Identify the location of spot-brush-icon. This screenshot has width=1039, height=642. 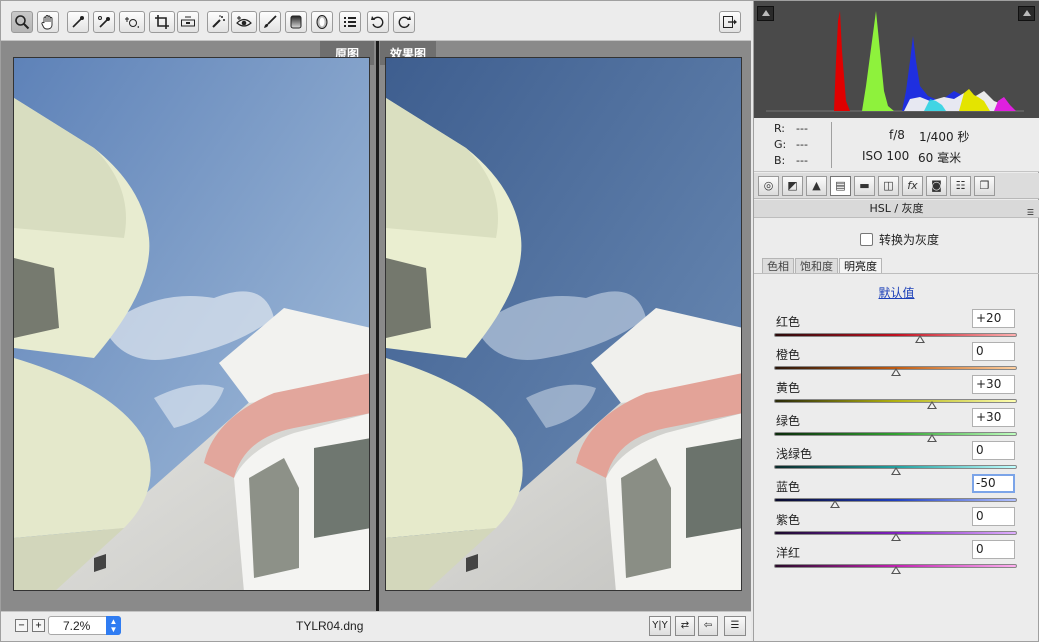
(218, 21).